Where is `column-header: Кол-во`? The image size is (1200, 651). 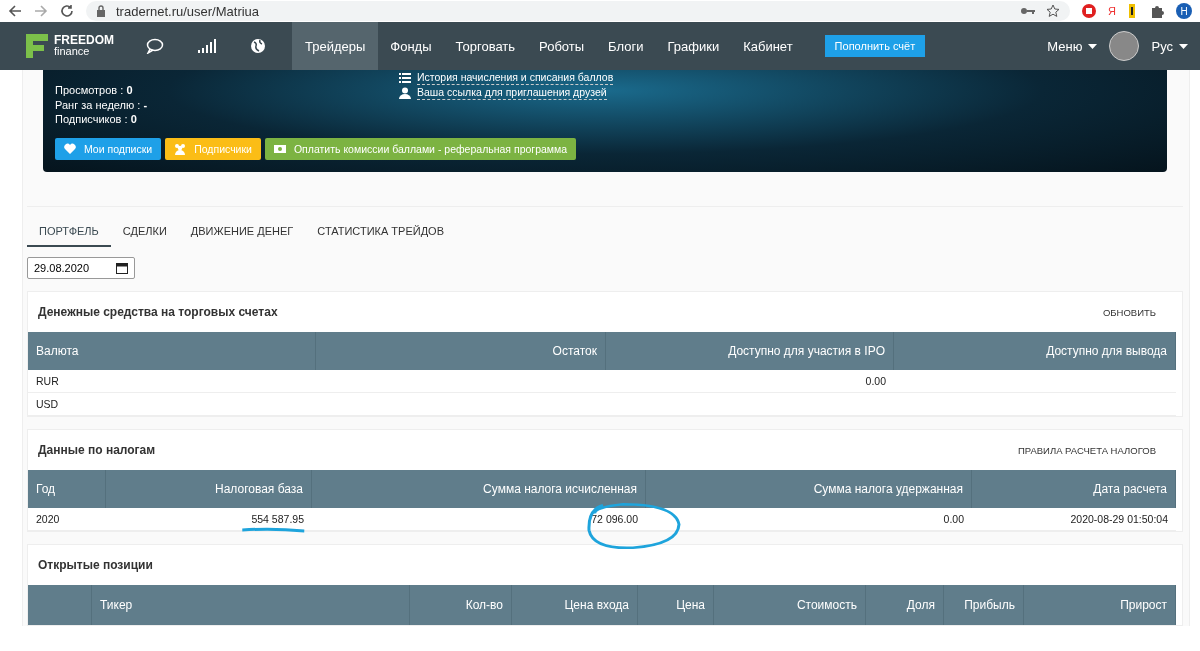
column-header: Кол-во is located at coordinates (461, 605).